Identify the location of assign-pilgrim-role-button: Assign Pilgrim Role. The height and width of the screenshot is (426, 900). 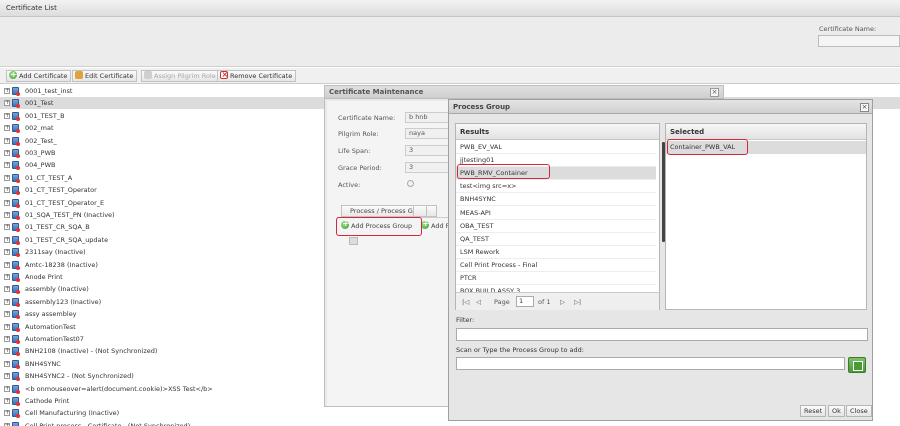
(180, 76).